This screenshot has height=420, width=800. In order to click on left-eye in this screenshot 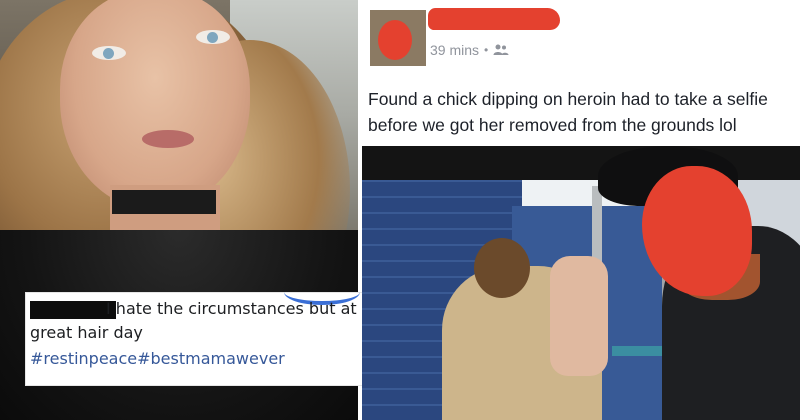, I will do `click(109, 53)`.